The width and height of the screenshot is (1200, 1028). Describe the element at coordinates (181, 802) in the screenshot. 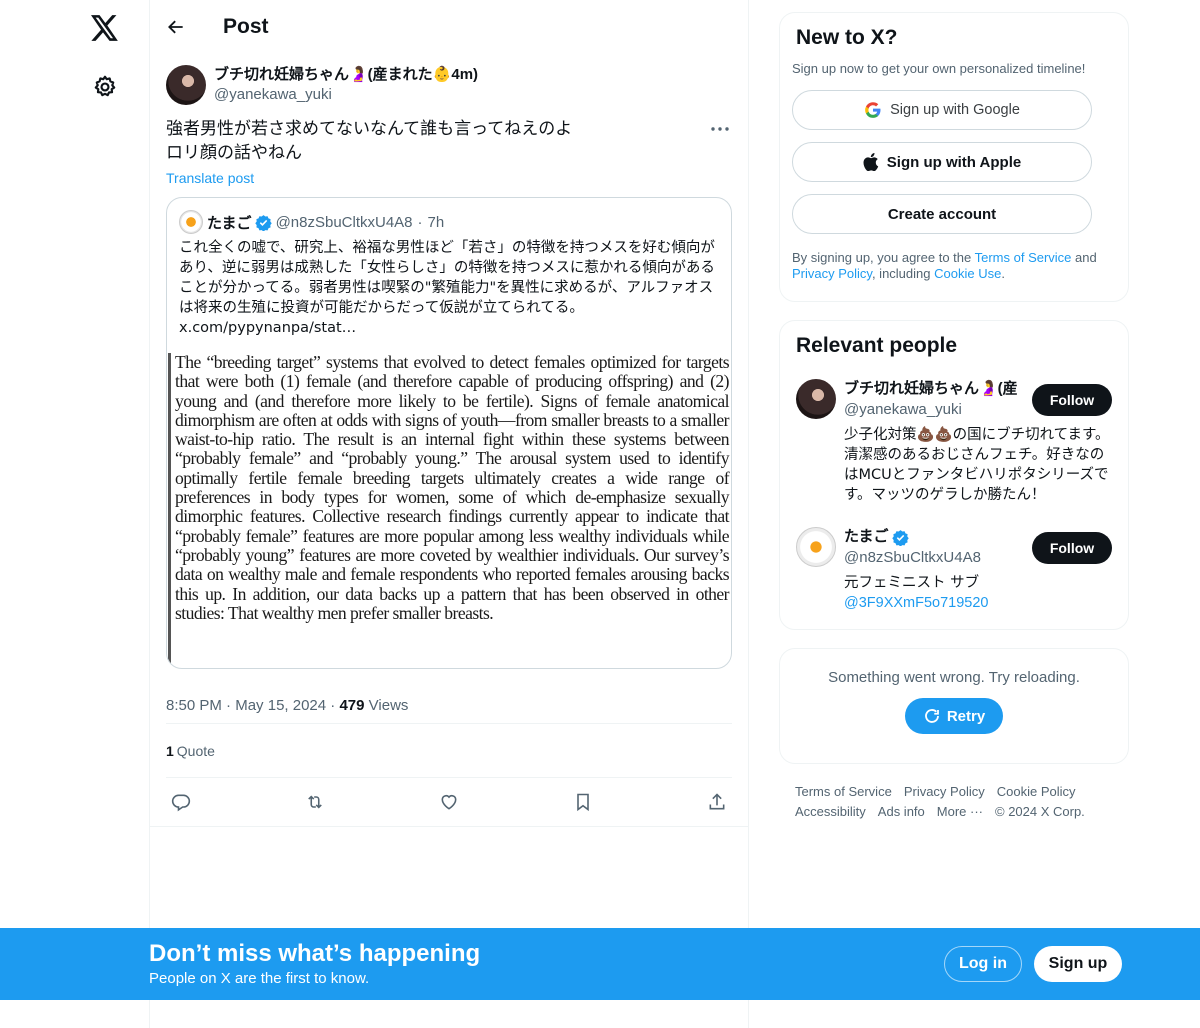

I see `reply-icon` at that location.